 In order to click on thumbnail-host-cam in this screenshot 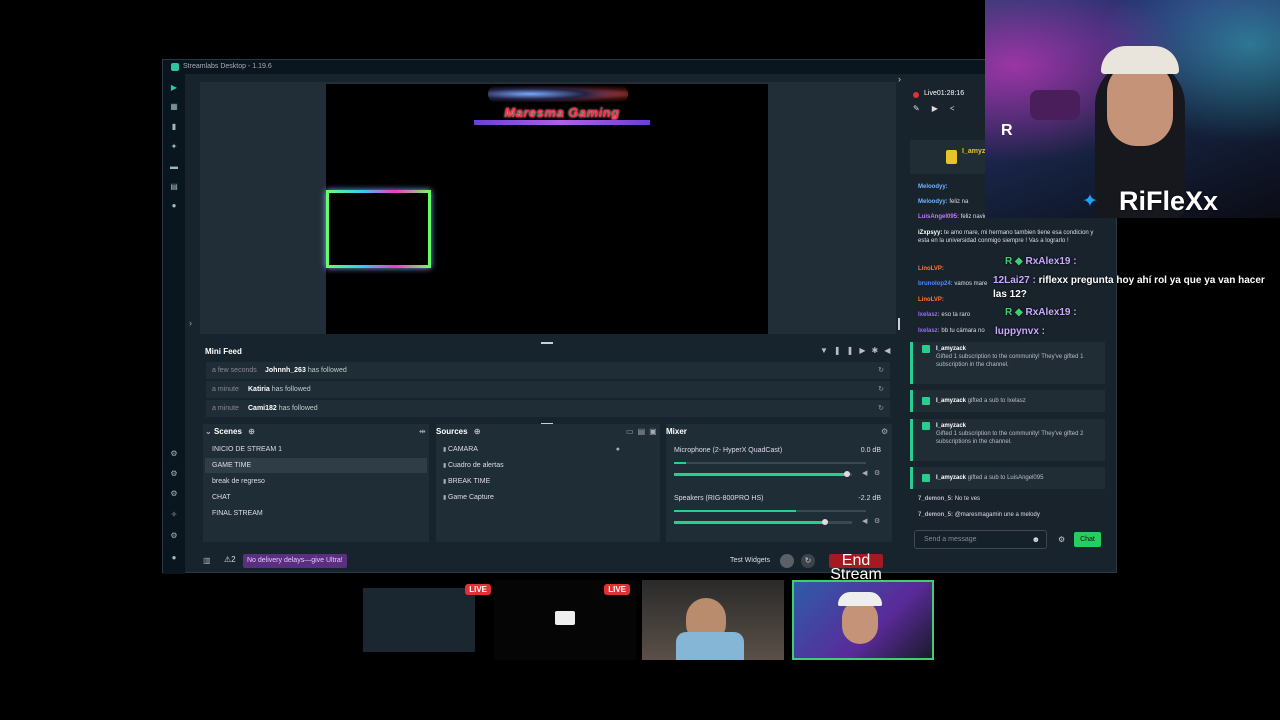, I will do `click(863, 620)`.